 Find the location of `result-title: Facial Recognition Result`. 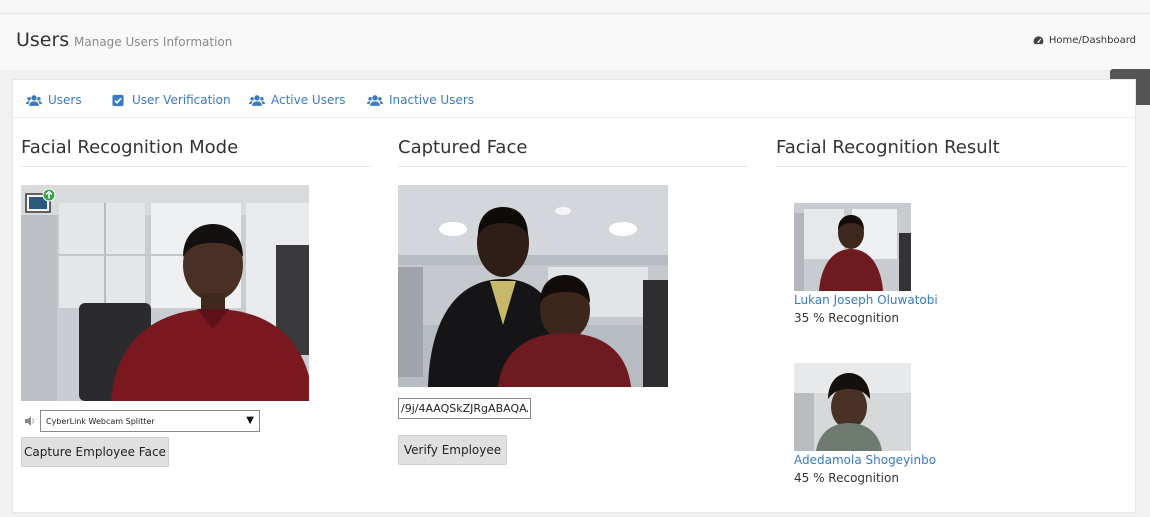

result-title: Facial Recognition Result is located at coordinates (888, 147).